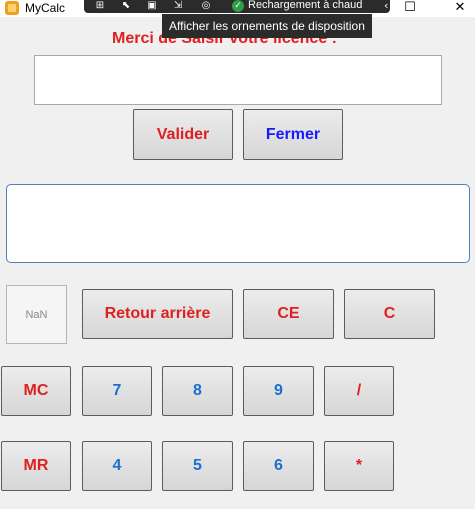 The image size is (475, 509). I want to click on licence-input, so click(238, 80).